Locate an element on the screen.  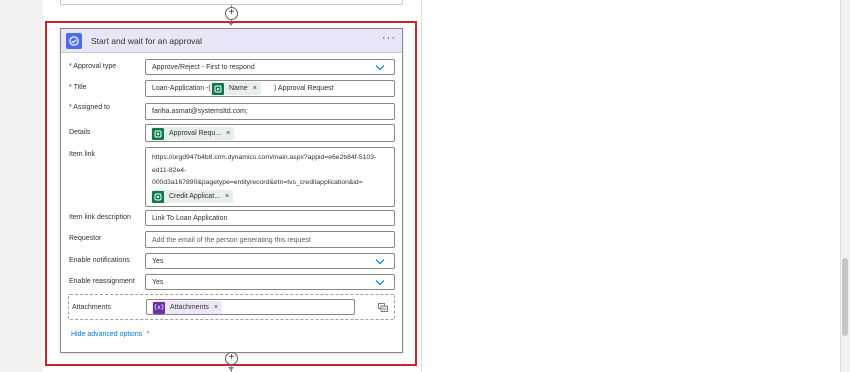
approval-type-value: Approve/Reject - First to respond is located at coordinates (203, 67).